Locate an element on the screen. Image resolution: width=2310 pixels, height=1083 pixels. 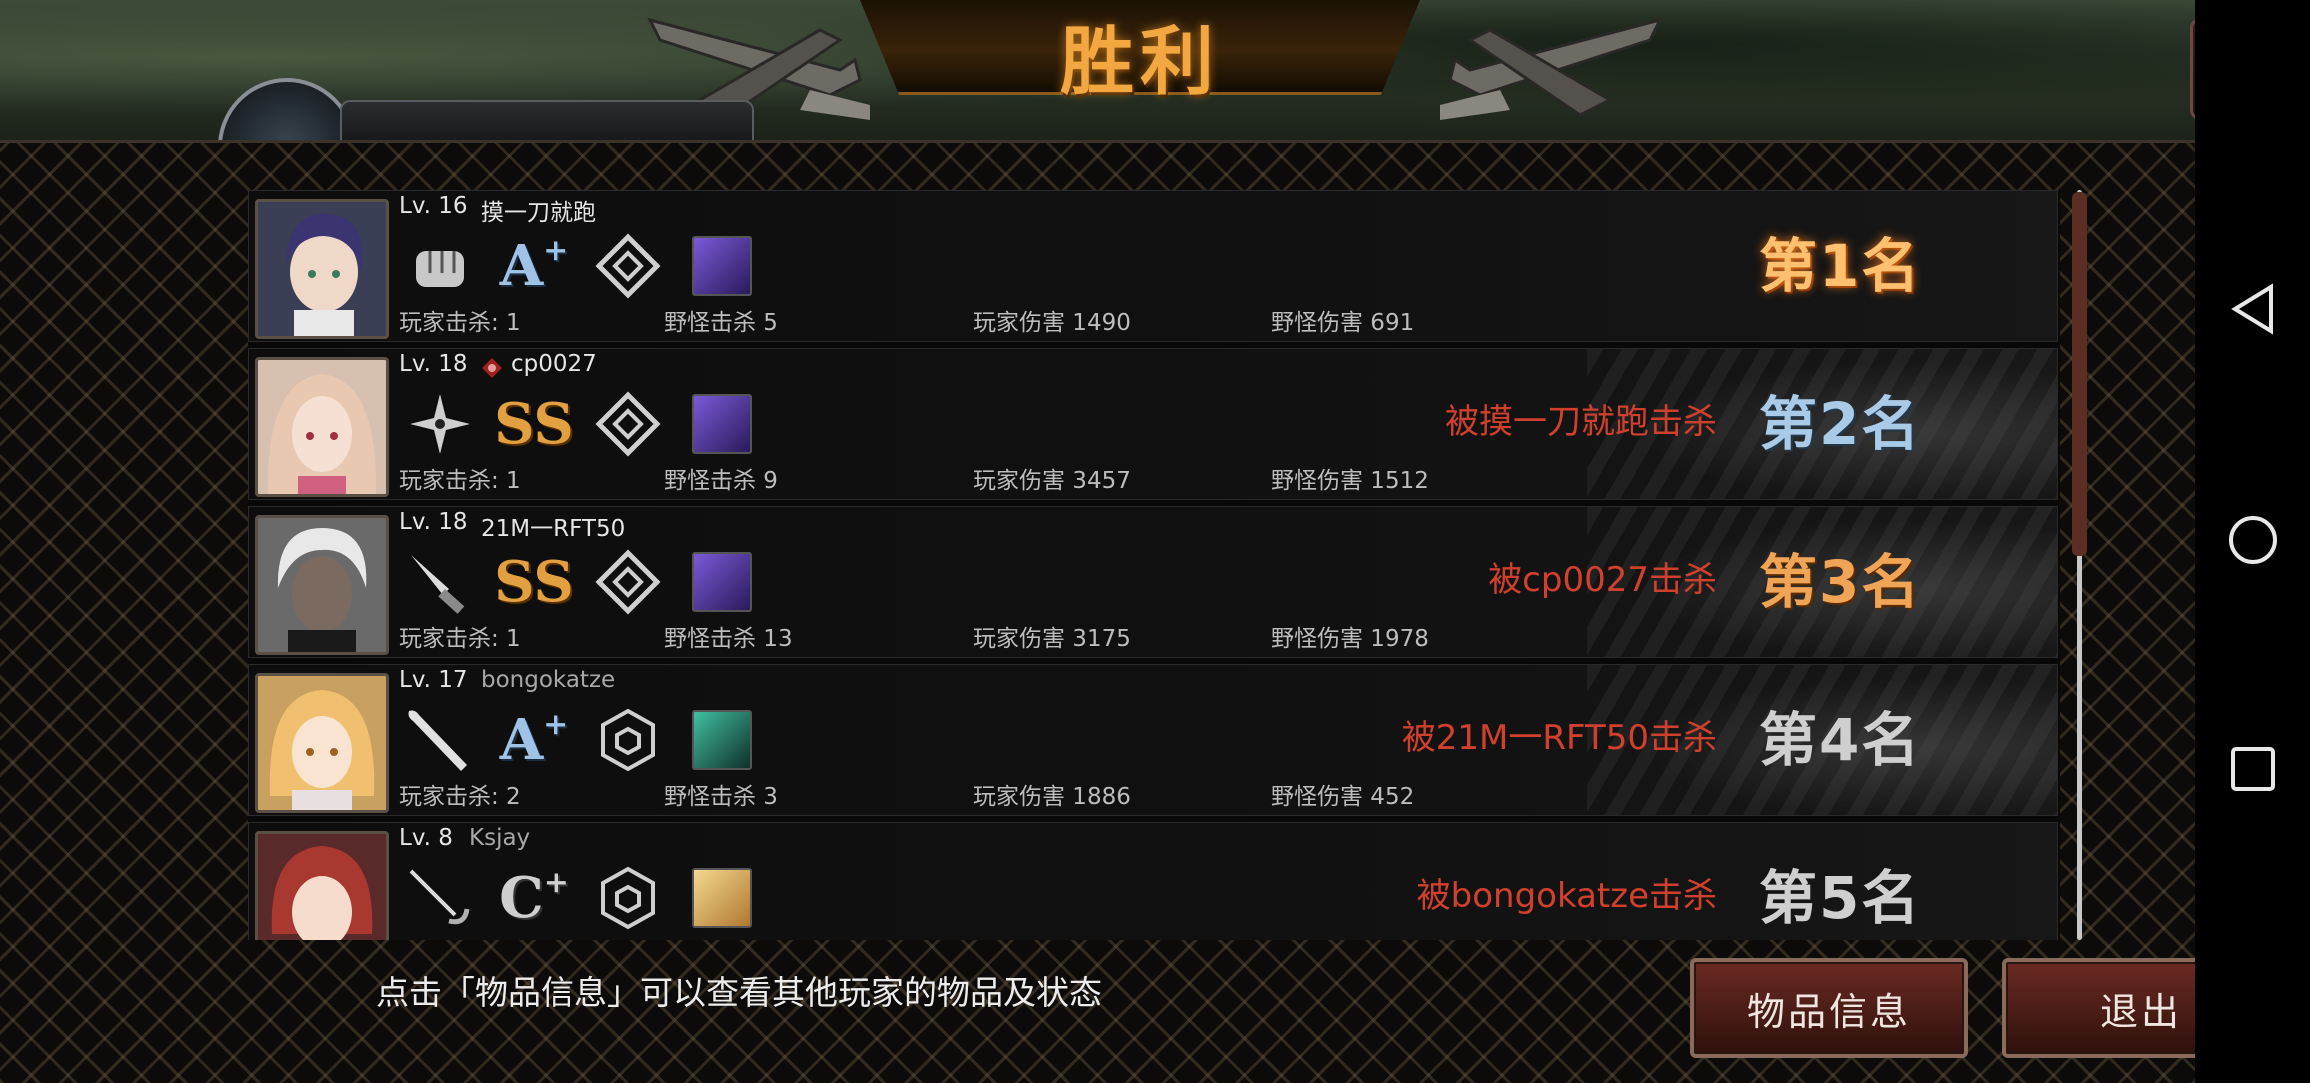
system-nav-bar is located at coordinates (2252, 540).